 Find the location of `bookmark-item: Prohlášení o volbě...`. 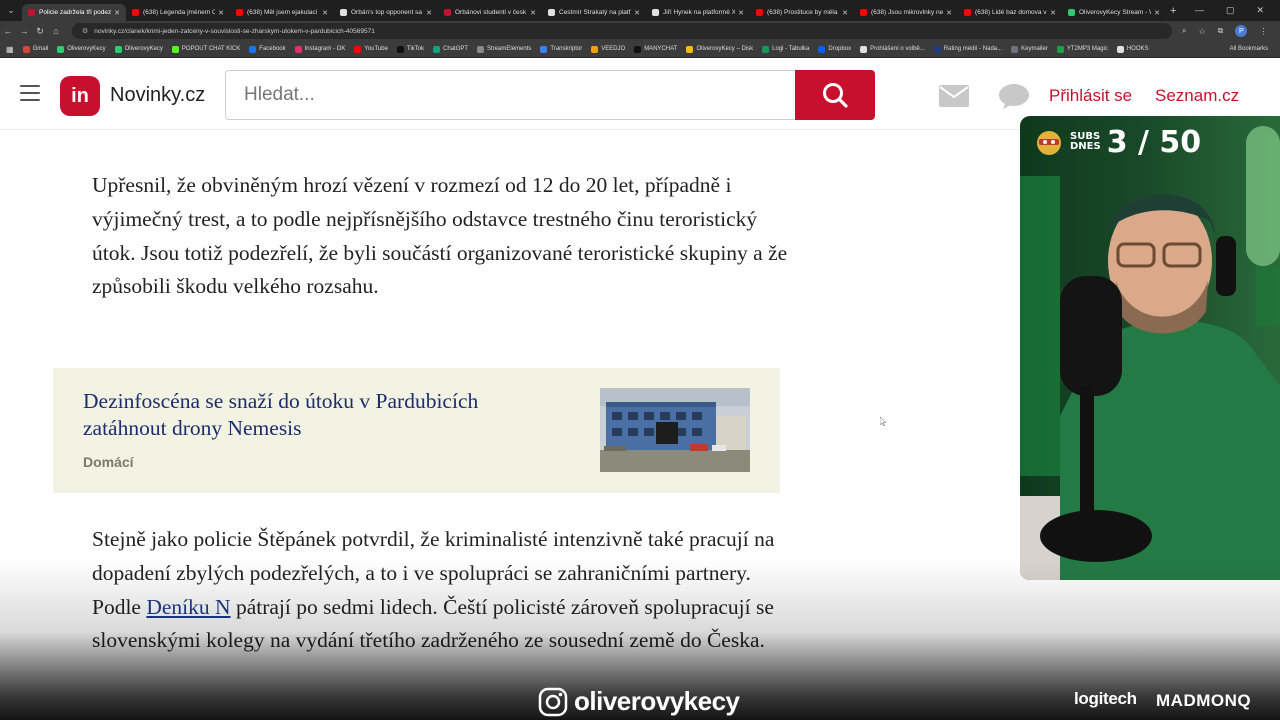

bookmark-item: Prohlášení o volbě... is located at coordinates (892, 49).